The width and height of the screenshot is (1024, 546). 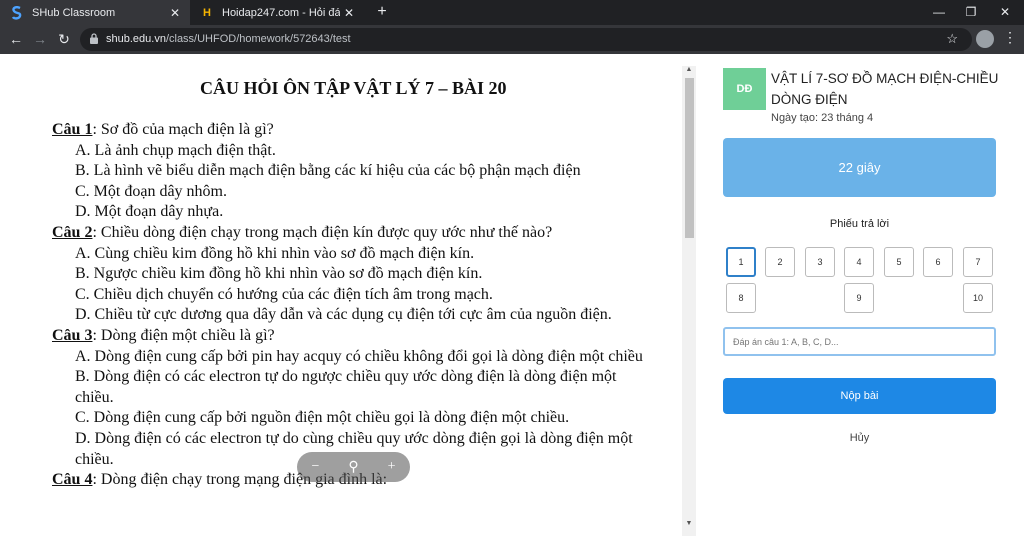 What do you see at coordinates (952, 39) in the screenshot?
I see `bookmark-star-icon: ☆` at bounding box center [952, 39].